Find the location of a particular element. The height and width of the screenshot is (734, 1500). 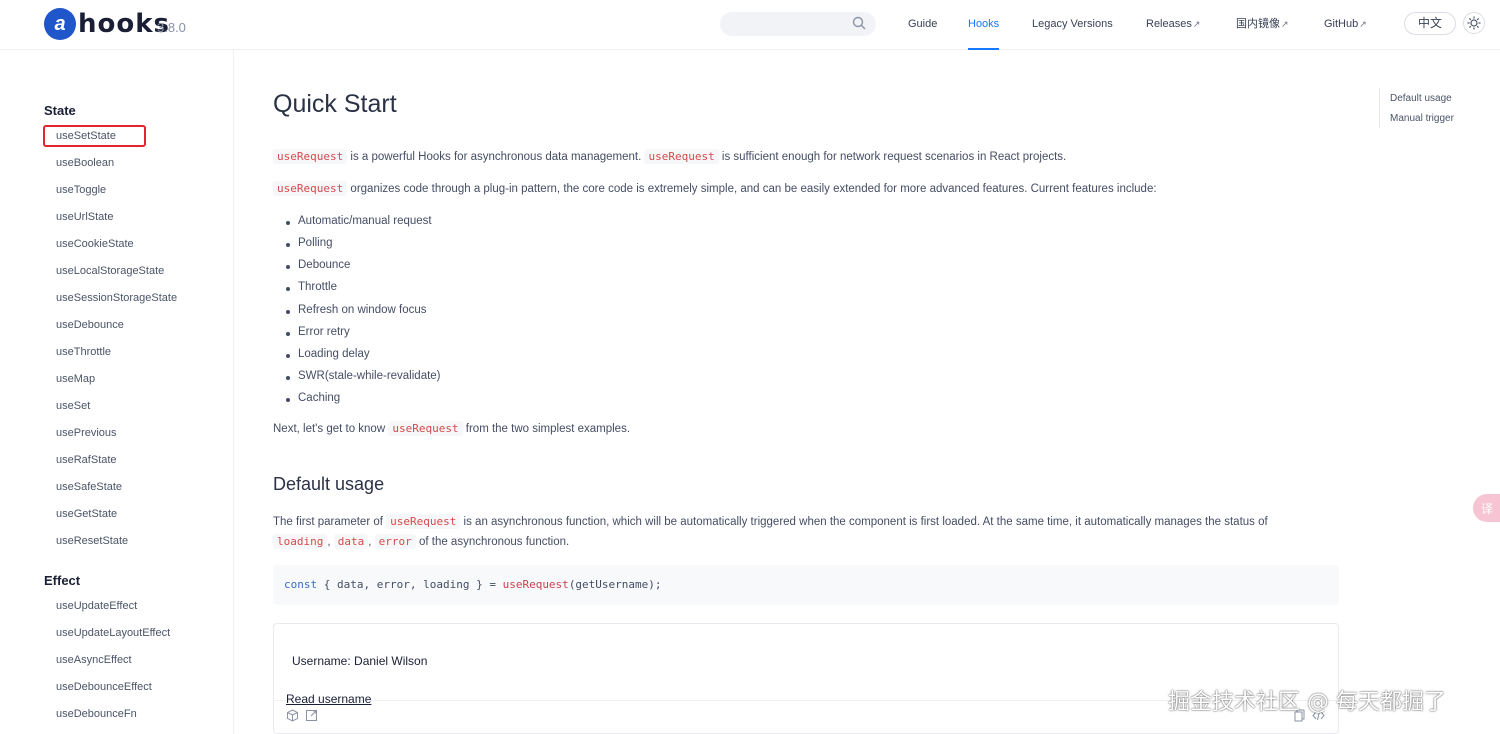

feature-item: Refresh on window focus is located at coordinates (362, 310).